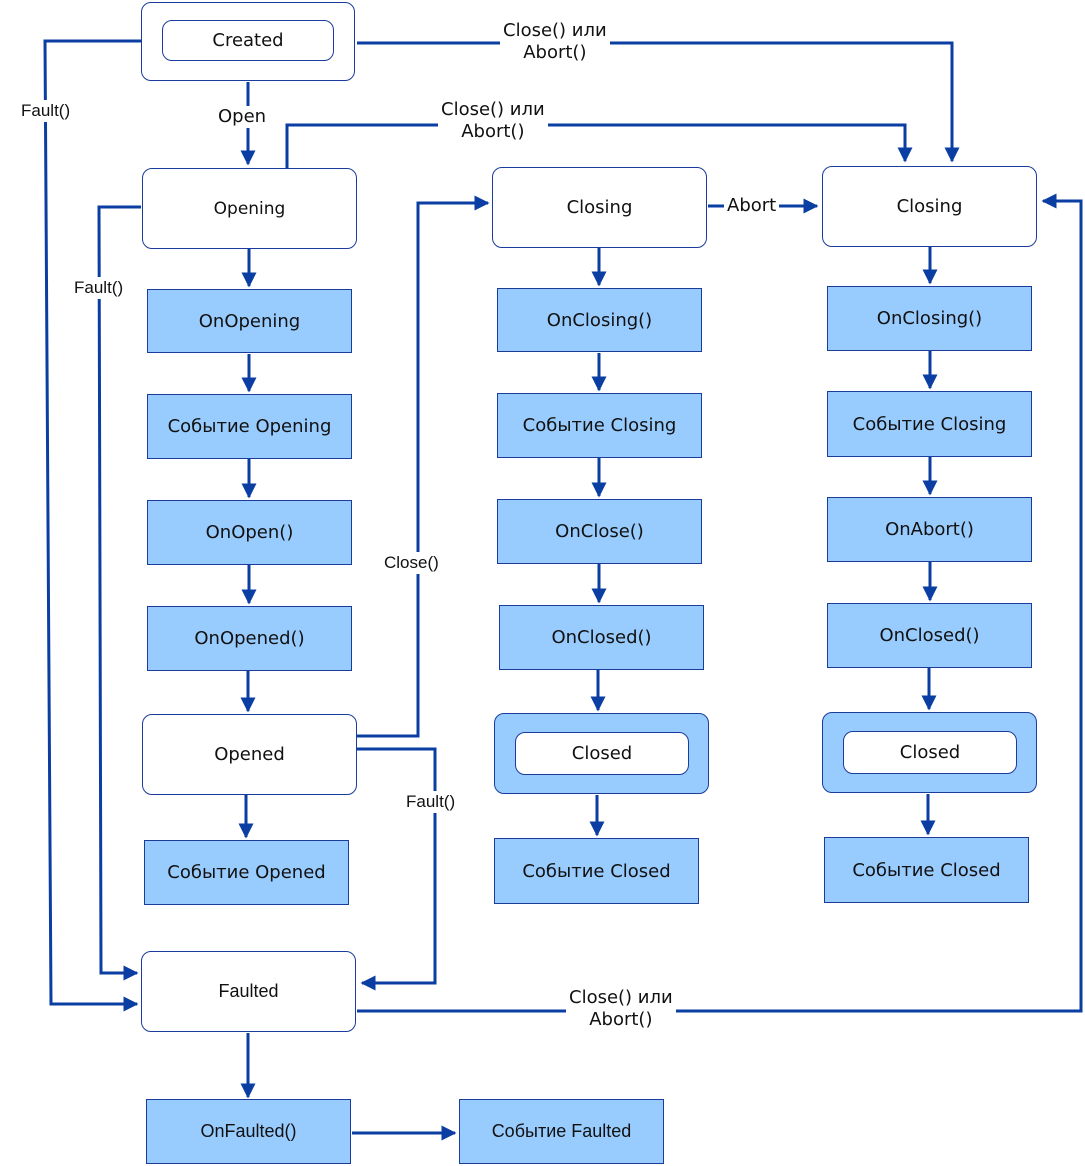 Image resolution: width=1085 pixels, height=1166 pixels. I want to click on action-on-opened: OnOpened(), so click(249, 638).